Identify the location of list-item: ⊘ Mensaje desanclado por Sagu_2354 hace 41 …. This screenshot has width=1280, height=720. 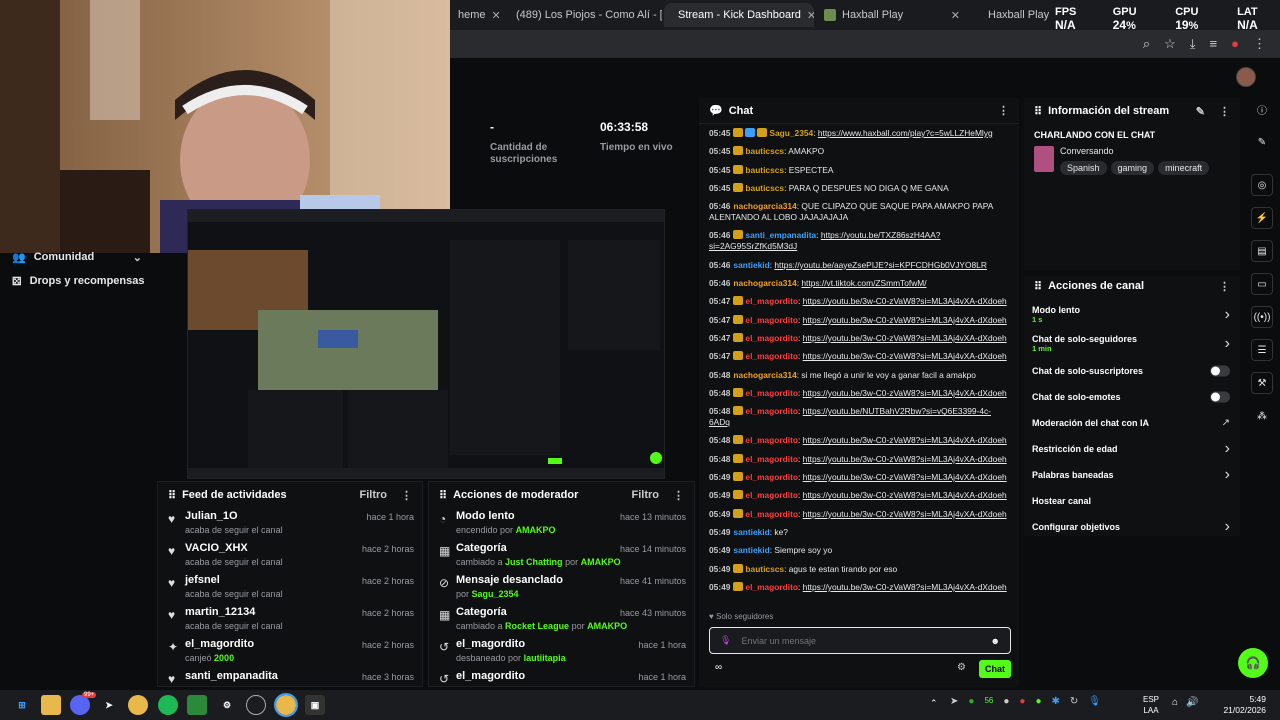
(561, 588).